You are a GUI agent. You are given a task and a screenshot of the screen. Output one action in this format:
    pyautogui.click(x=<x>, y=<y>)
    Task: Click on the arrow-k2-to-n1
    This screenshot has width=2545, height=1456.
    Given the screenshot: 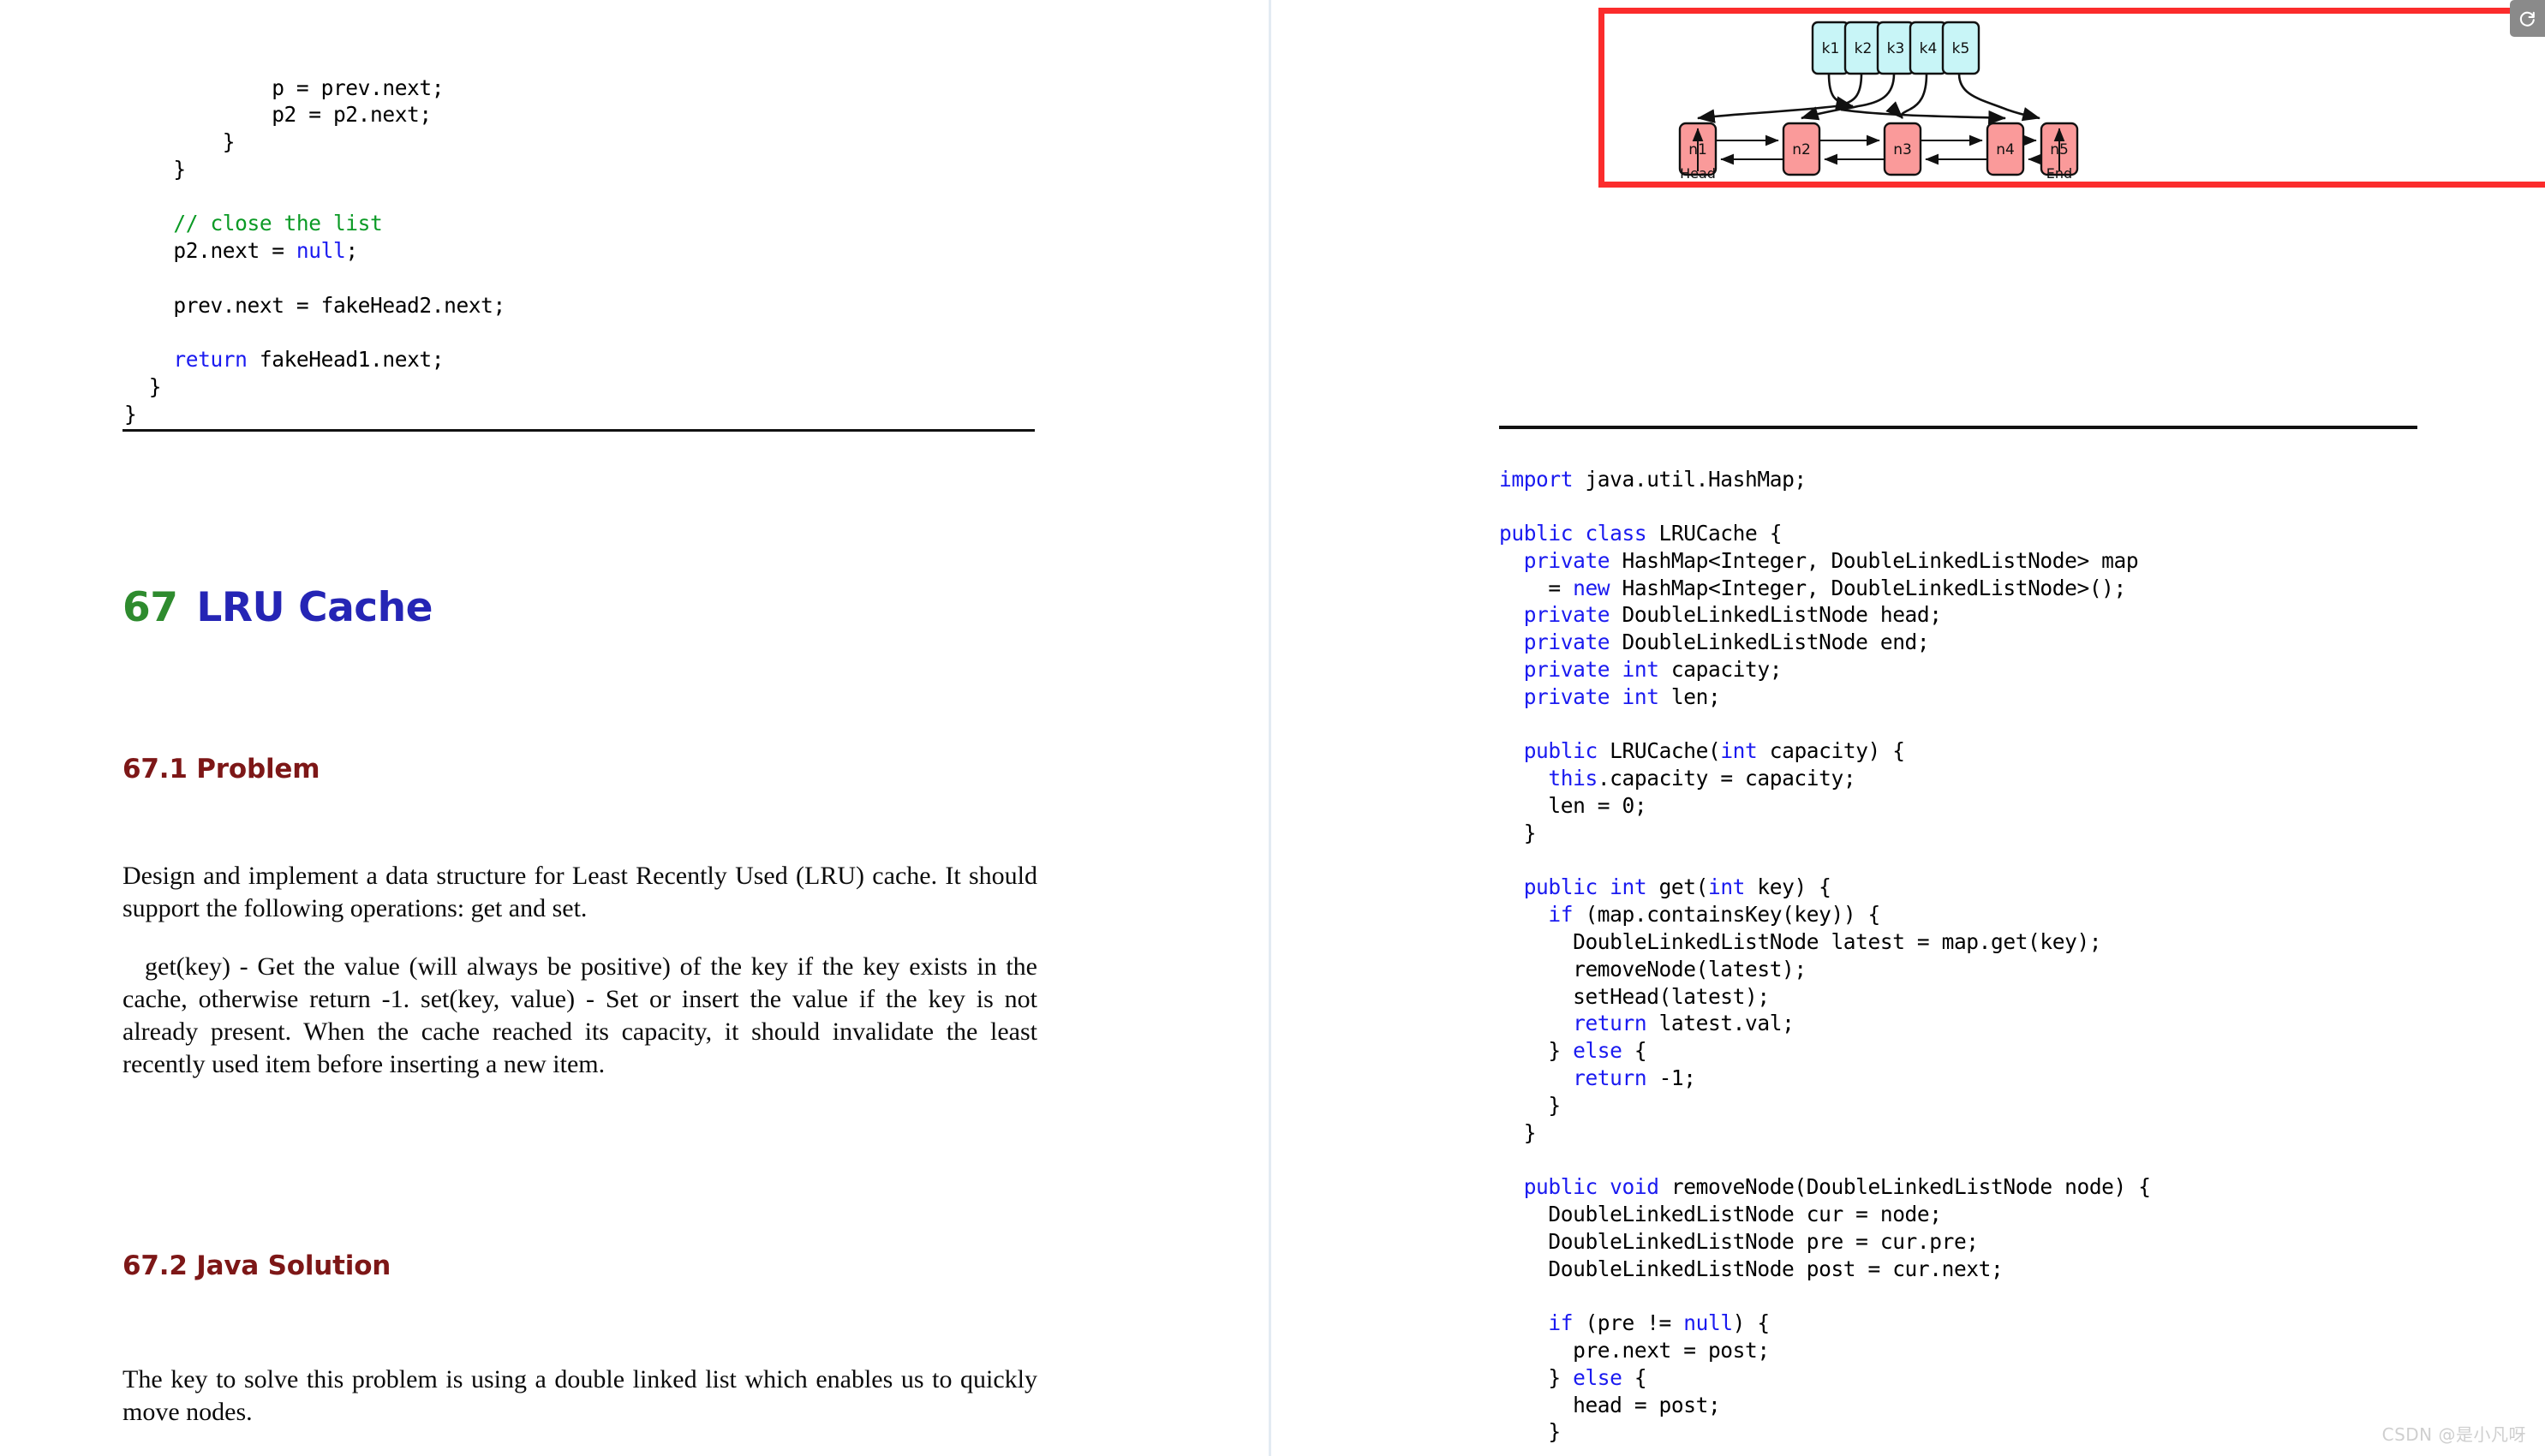 What is the action you would take?
    pyautogui.click(x=1766, y=114)
    